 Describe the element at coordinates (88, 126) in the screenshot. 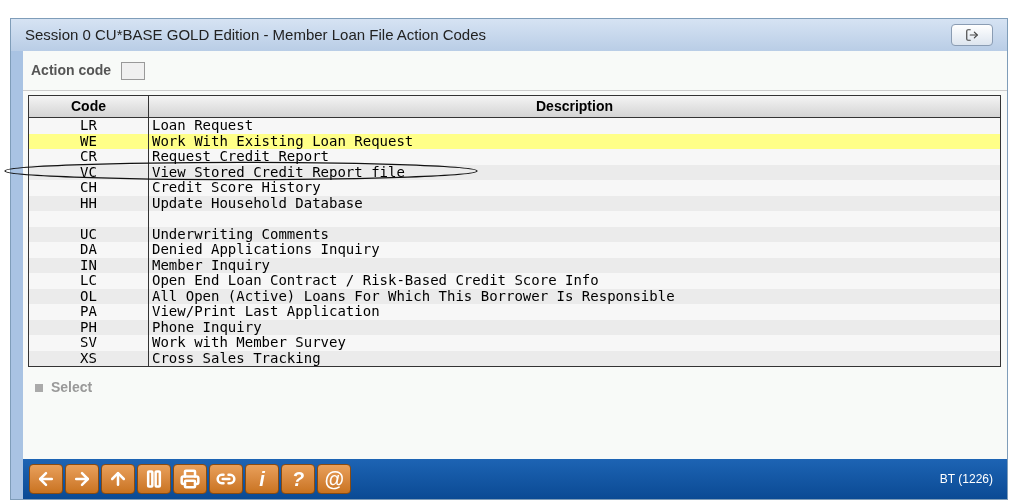

I see `code-cell: LR` at that location.